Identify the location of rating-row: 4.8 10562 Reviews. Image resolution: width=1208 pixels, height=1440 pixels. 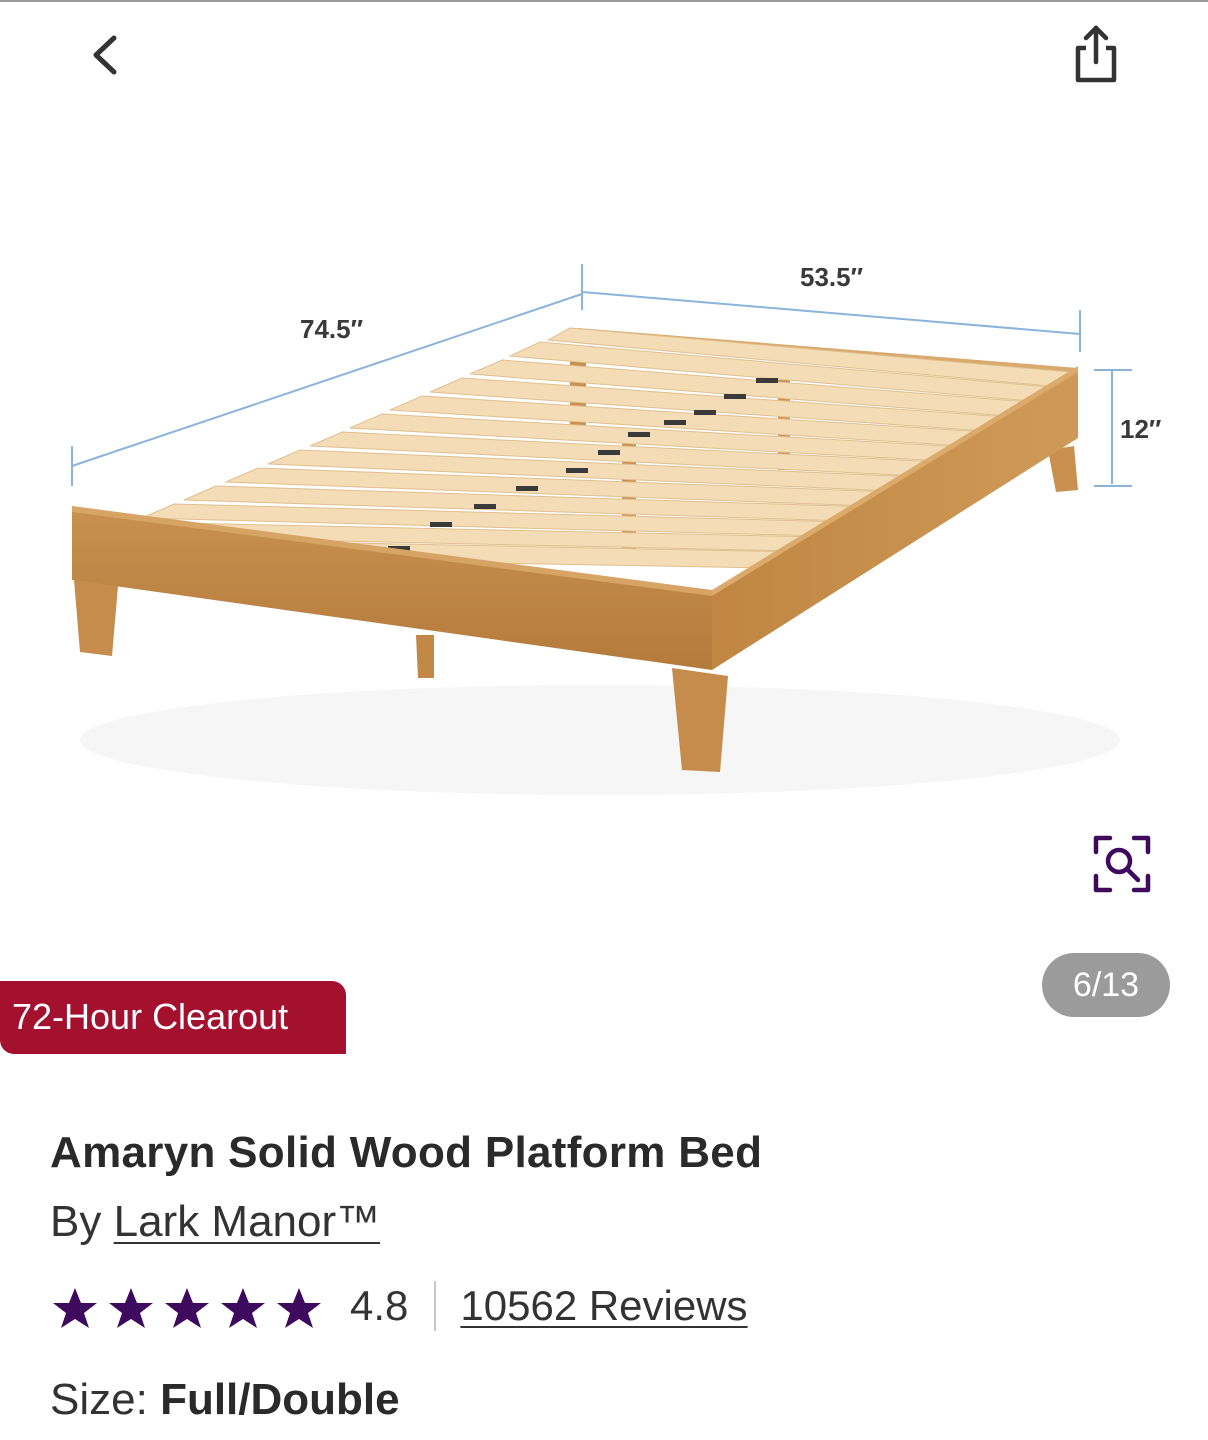
(399, 1306).